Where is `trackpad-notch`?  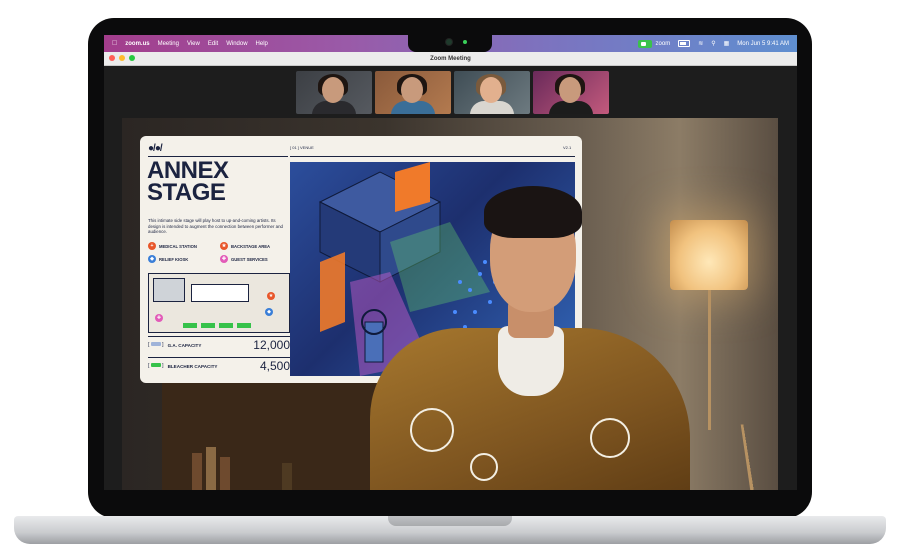 trackpad-notch is located at coordinates (450, 521).